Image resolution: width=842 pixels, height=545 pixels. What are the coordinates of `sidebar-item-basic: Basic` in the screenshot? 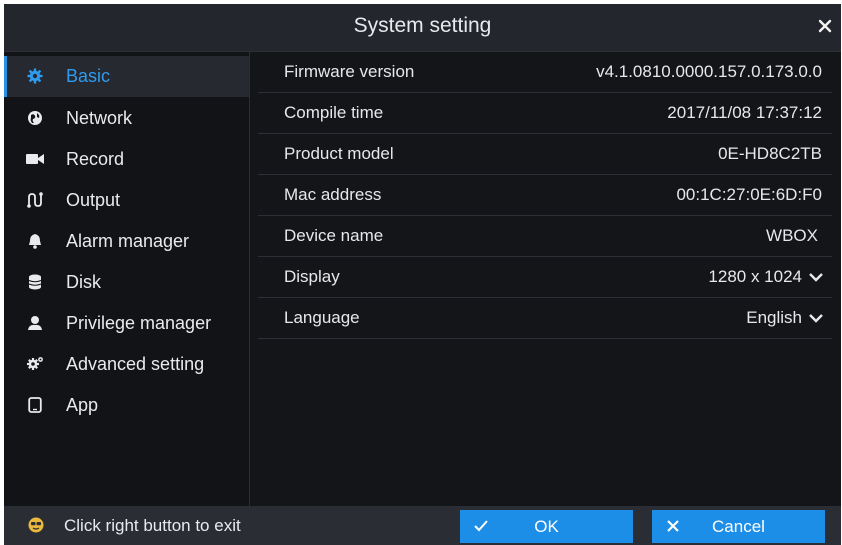 It's located at (126, 76).